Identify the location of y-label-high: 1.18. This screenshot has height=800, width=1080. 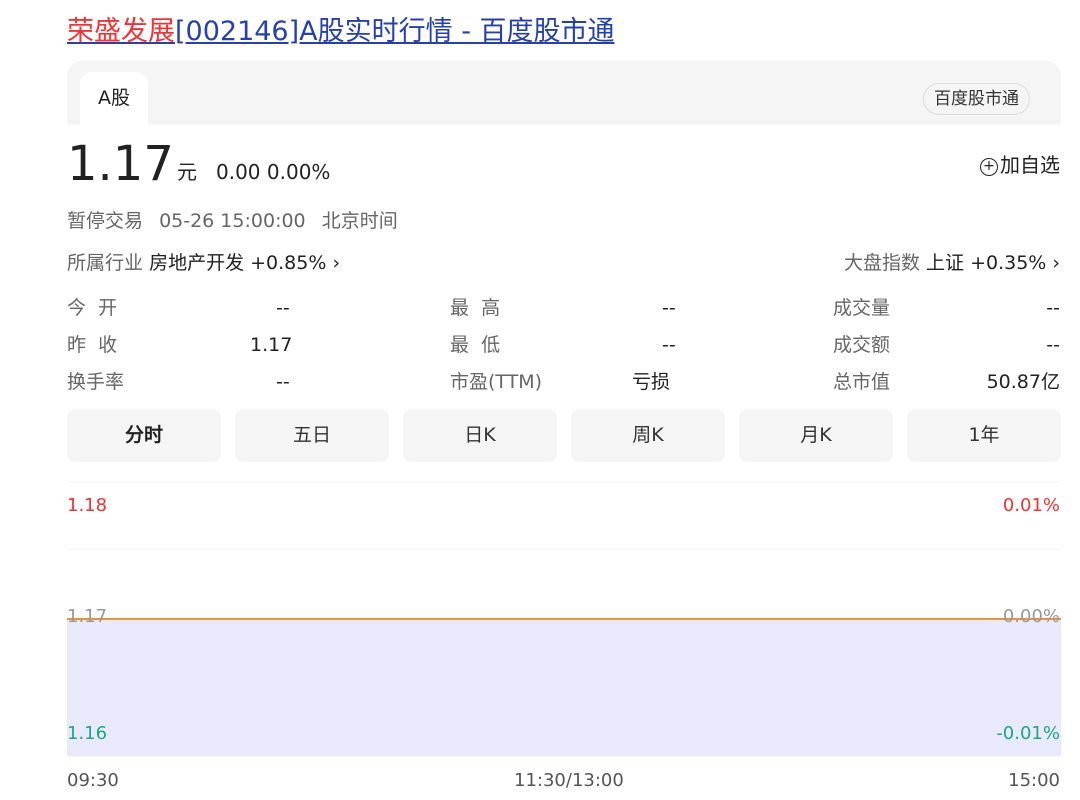
(87, 505).